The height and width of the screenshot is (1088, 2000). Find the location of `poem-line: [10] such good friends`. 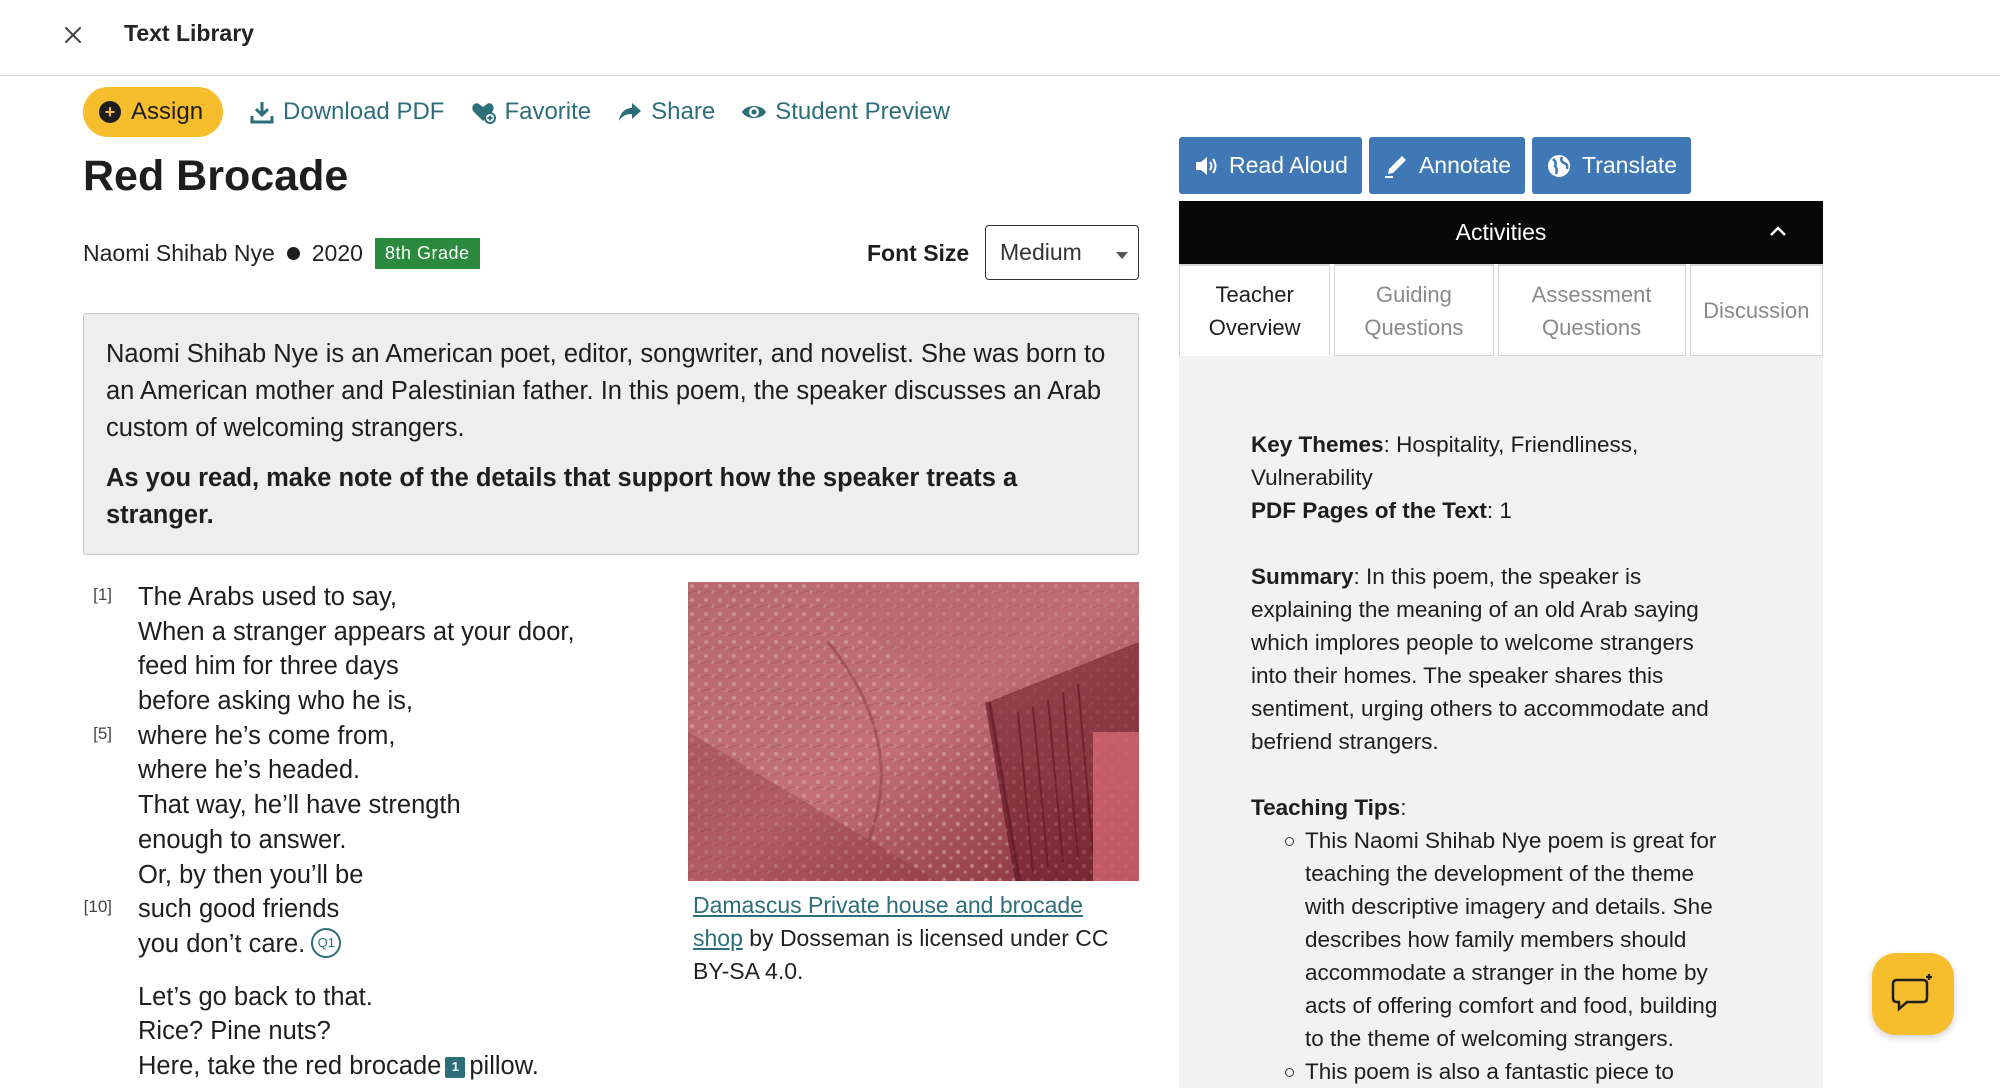

poem-line: [10] such good friends is located at coordinates (352, 909).